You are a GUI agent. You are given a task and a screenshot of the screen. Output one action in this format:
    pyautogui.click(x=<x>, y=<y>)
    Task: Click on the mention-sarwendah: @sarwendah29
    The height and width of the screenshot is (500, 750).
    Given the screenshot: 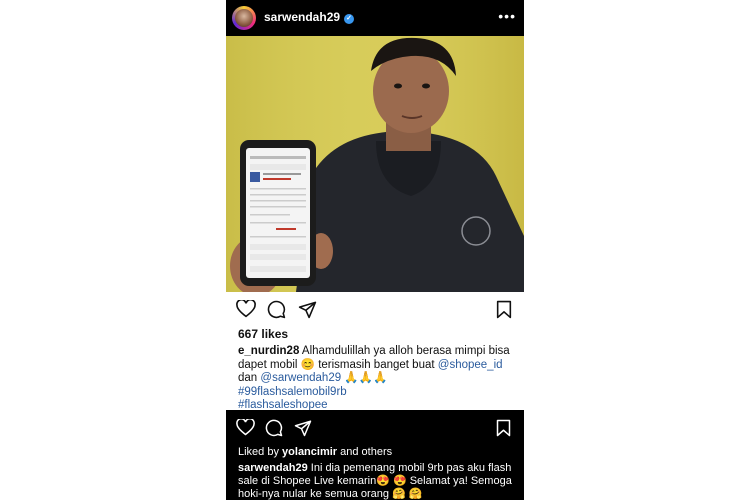 What is the action you would take?
    pyautogui.click(x=300, y=378)
    